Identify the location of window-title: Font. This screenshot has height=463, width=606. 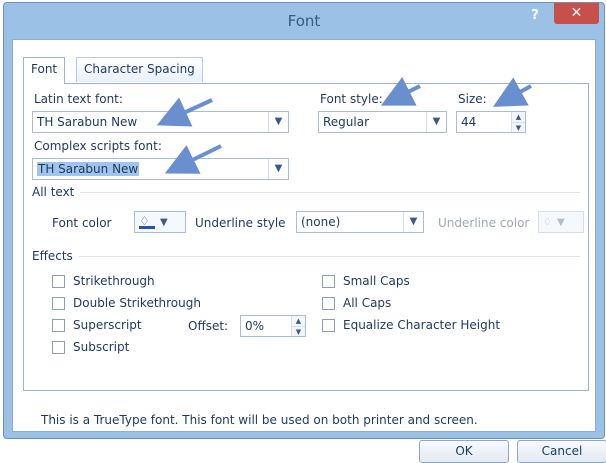
(304, 21).